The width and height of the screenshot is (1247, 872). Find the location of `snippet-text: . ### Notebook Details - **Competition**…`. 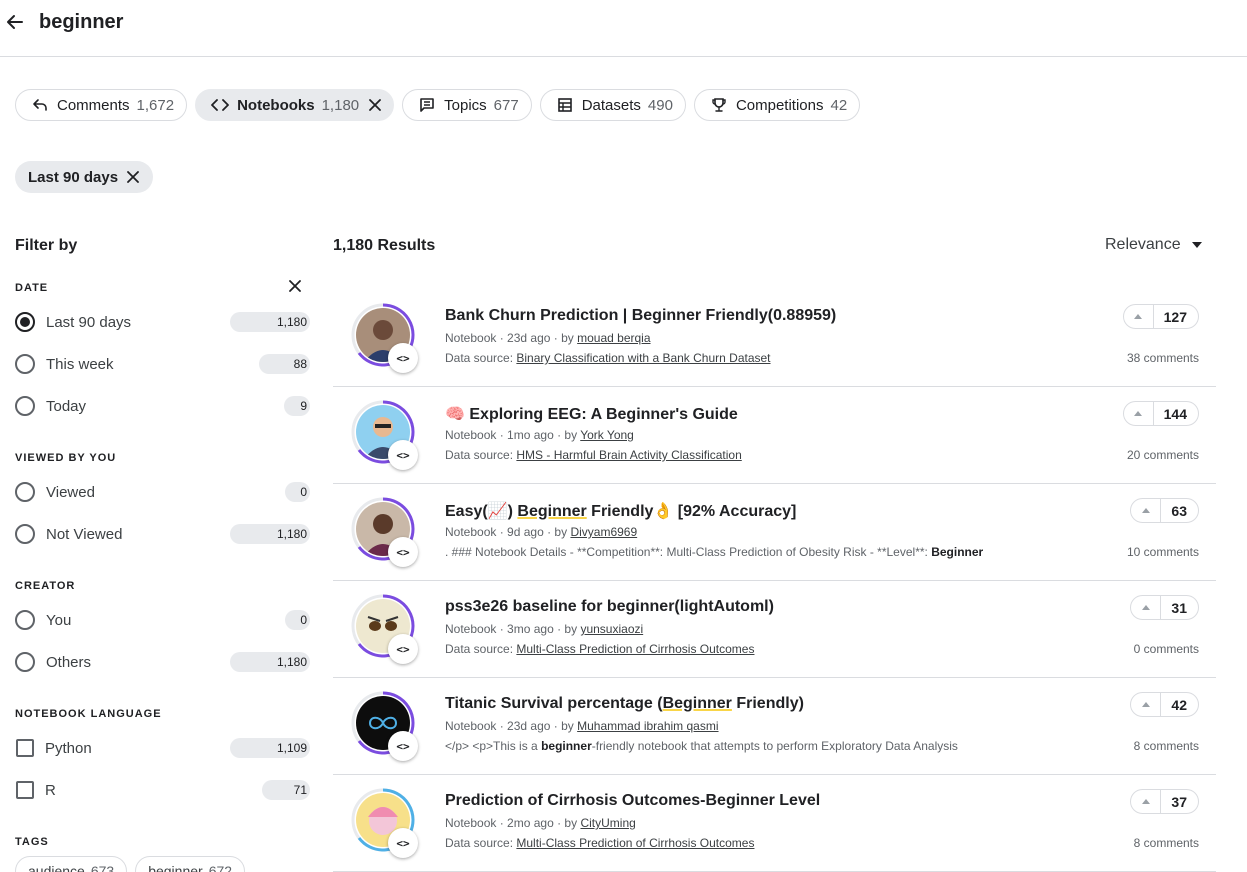

snippet-text: . ### Notebook Details - **Competition**… is located at coordinates (688, 552).